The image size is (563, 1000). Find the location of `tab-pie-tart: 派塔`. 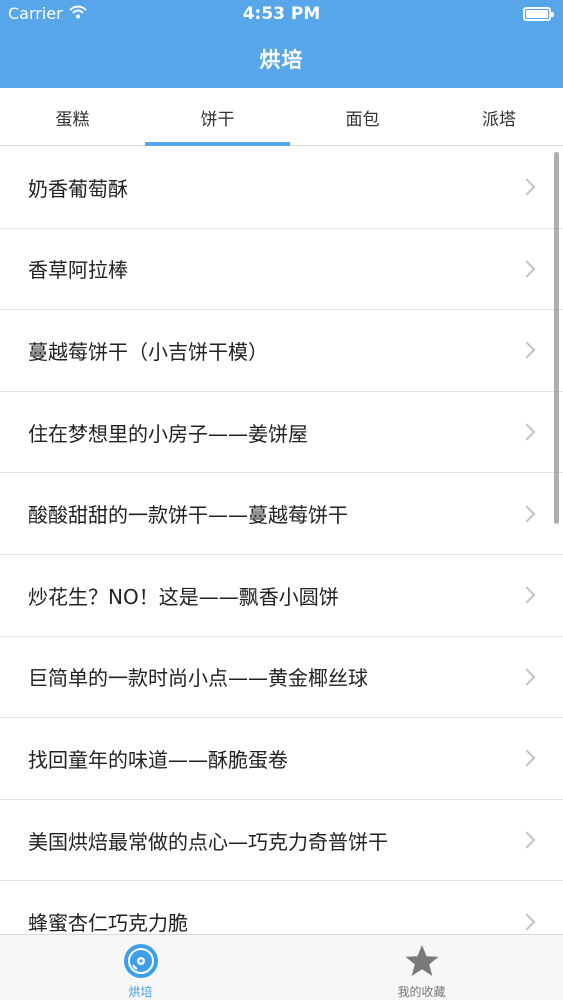

tab-pie-tart: 派塔 is located at coordinates (499, 117).